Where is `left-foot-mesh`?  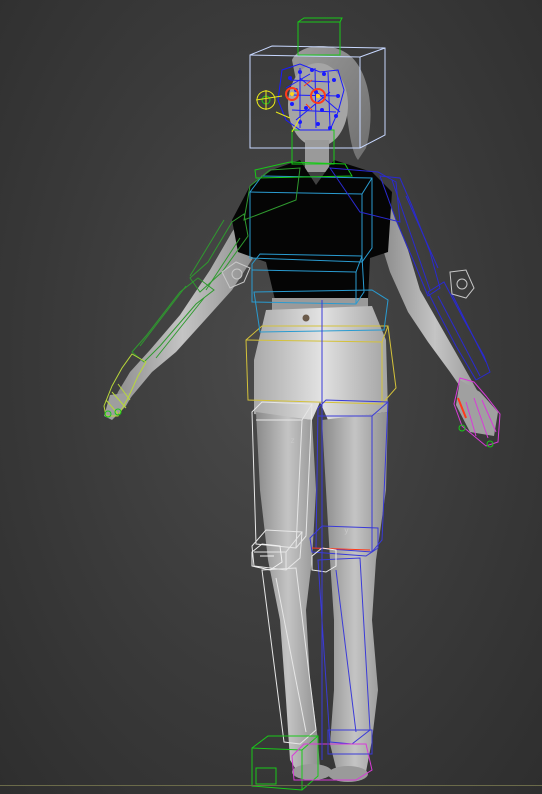 left-foot-mesh is located at coordinates (312, 772).